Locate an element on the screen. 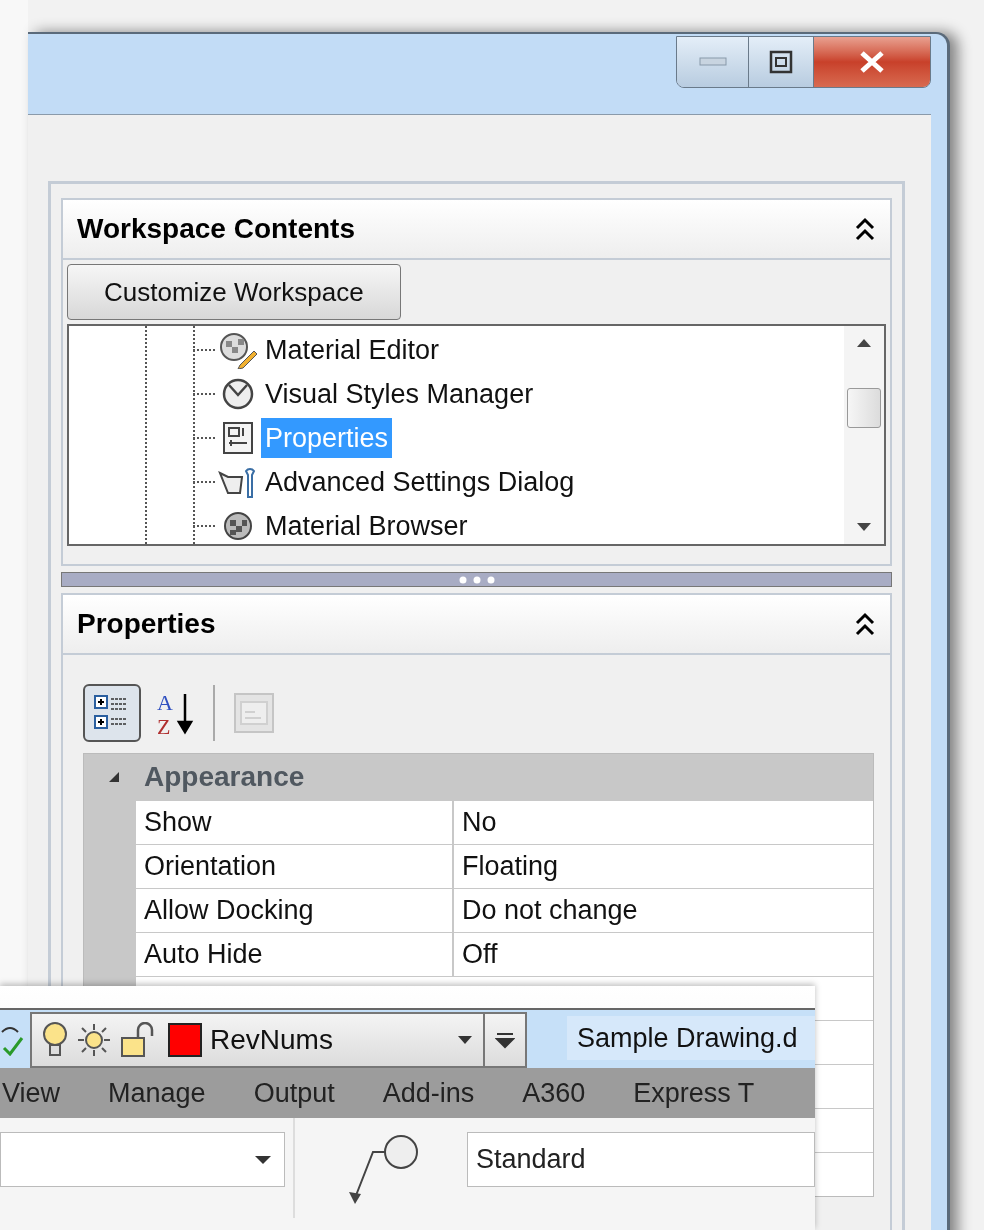  close-button is located at coordinates (872, 62).